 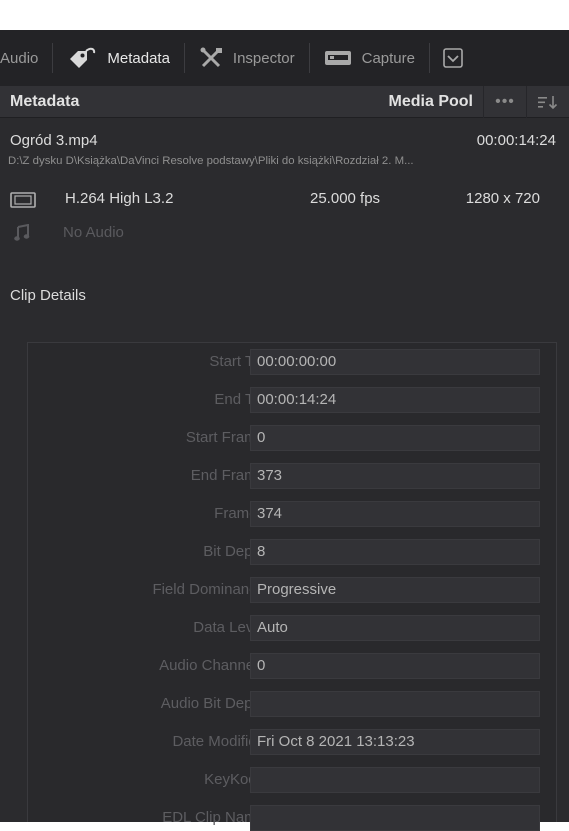 I want to click on field-end-tc: End TC 00:00:14:24, so click(x=292, y=400).